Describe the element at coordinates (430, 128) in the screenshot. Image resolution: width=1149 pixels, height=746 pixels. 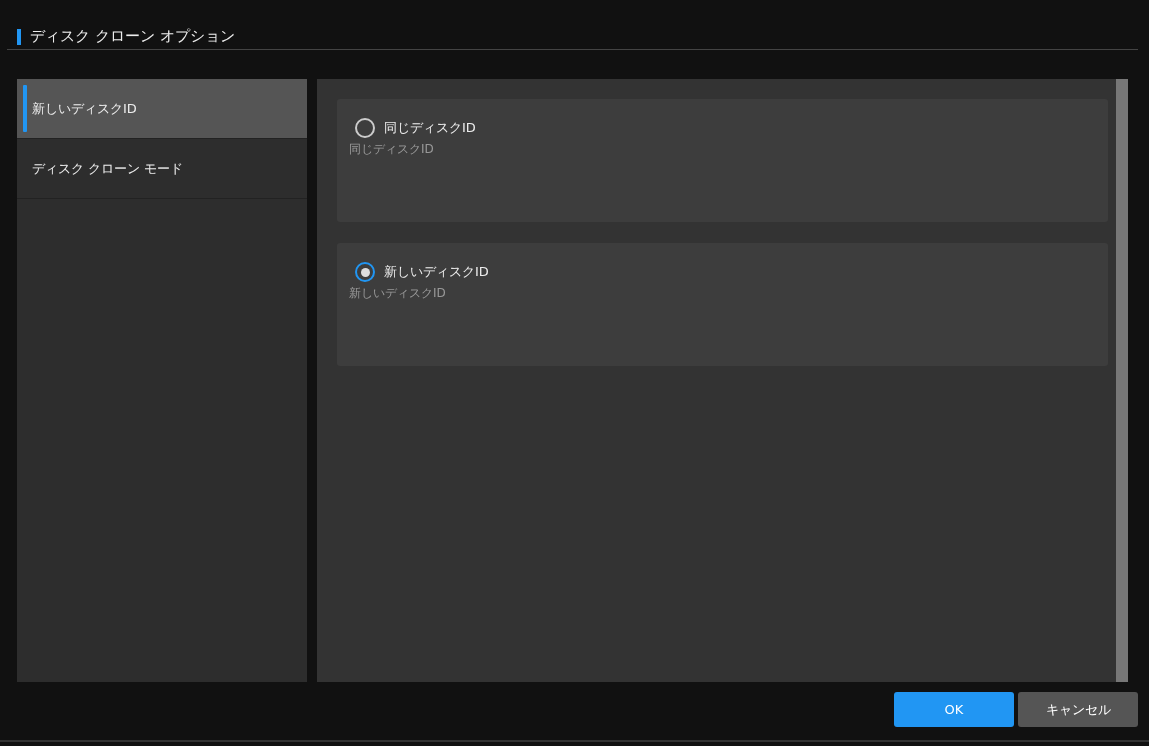
I see `option-label: 同じディスクID` at that location.